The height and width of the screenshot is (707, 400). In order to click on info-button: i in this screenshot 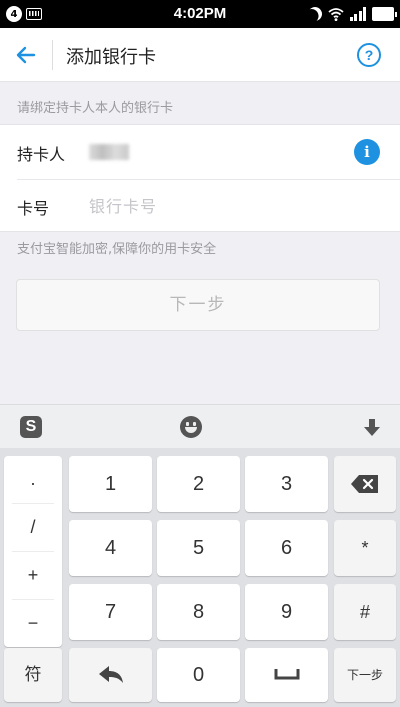, I will do `click(367, 152)`.